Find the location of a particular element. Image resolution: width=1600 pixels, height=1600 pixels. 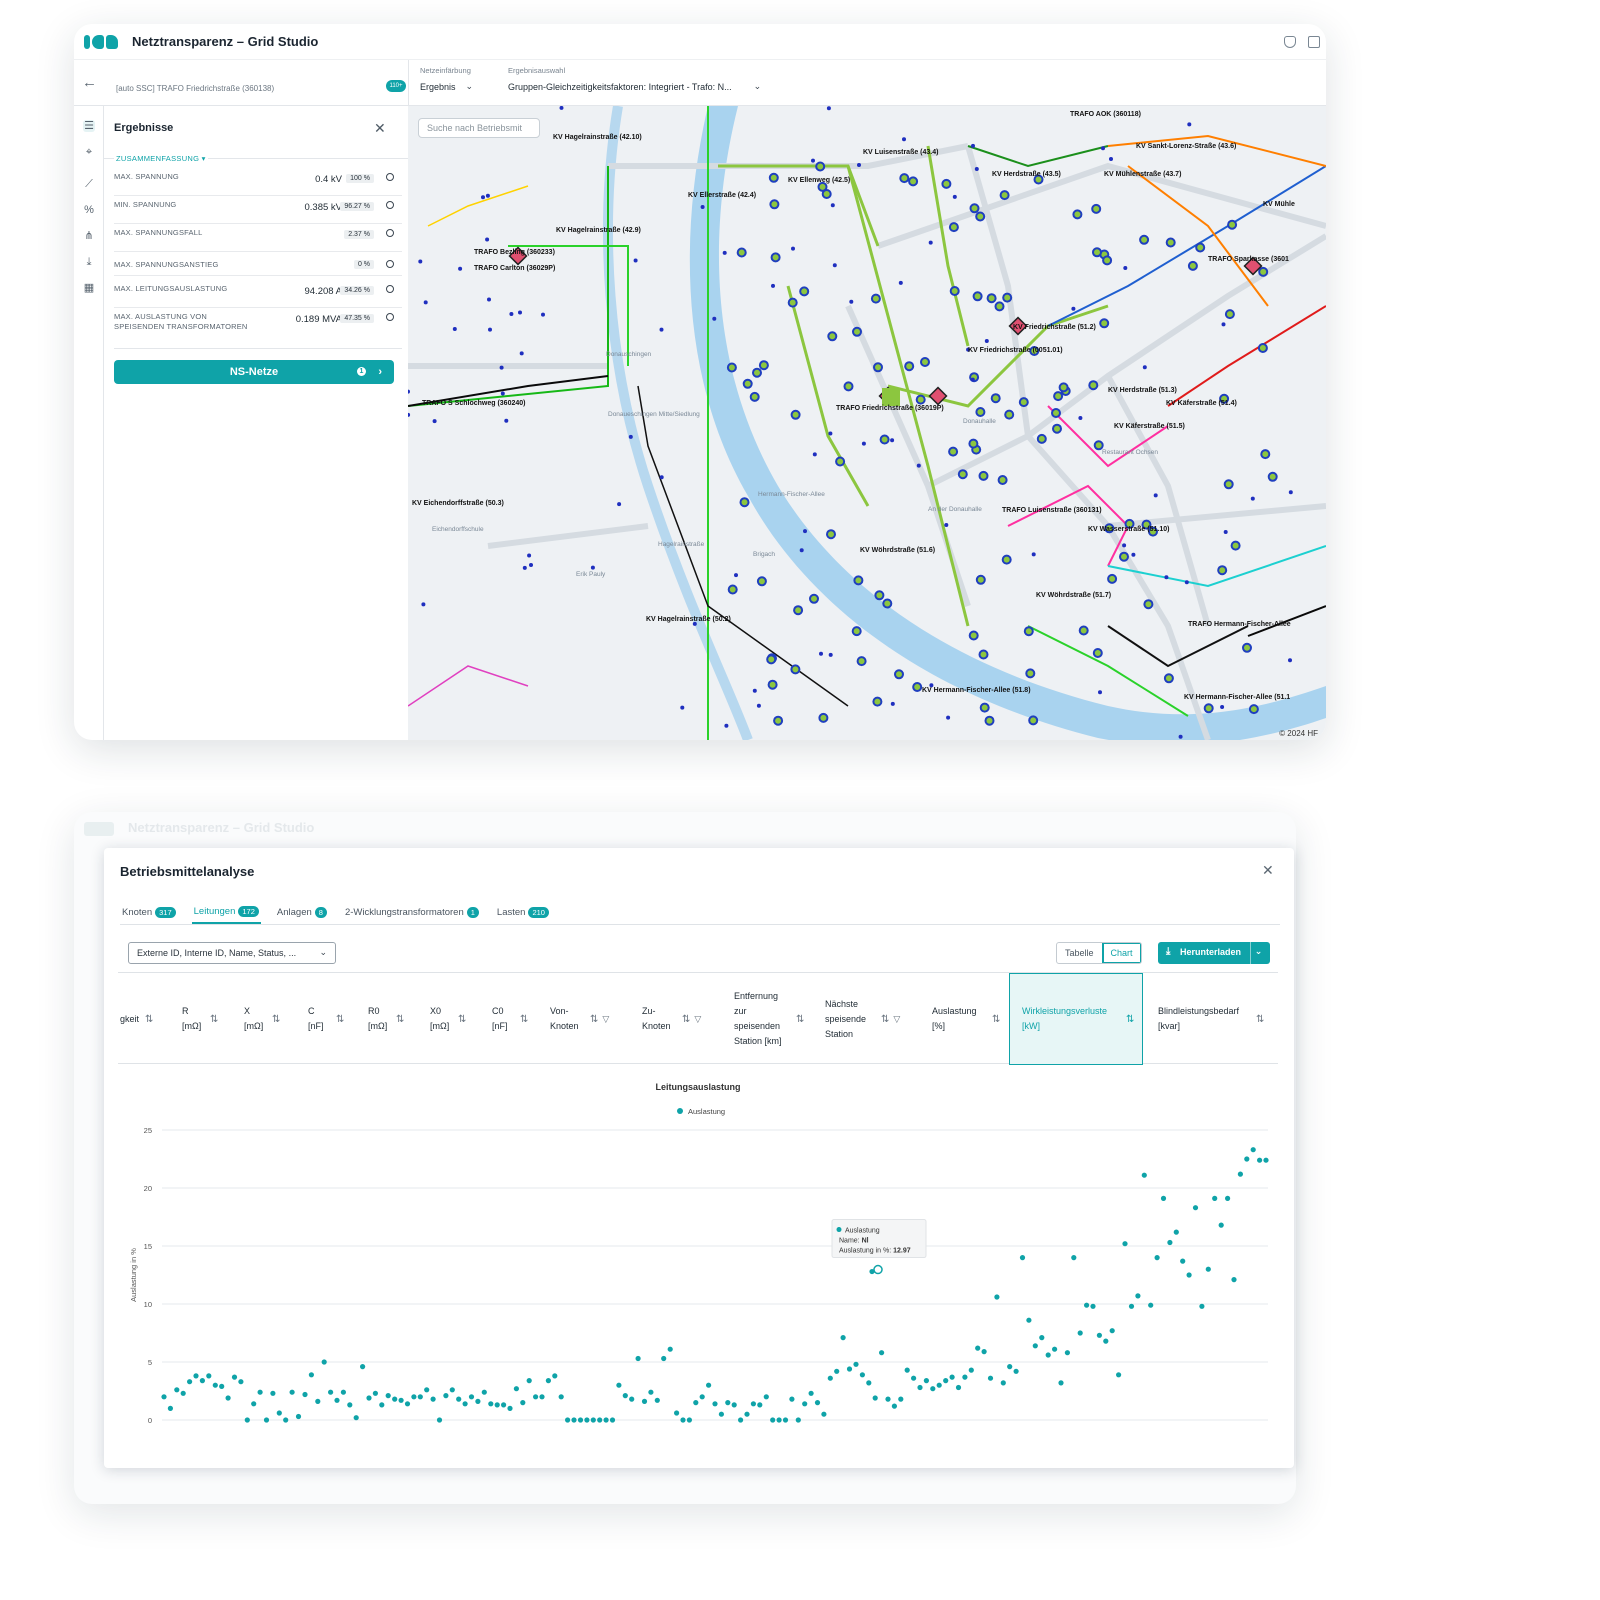

asset-badge: 110+ is located at coordinates (396, 86).